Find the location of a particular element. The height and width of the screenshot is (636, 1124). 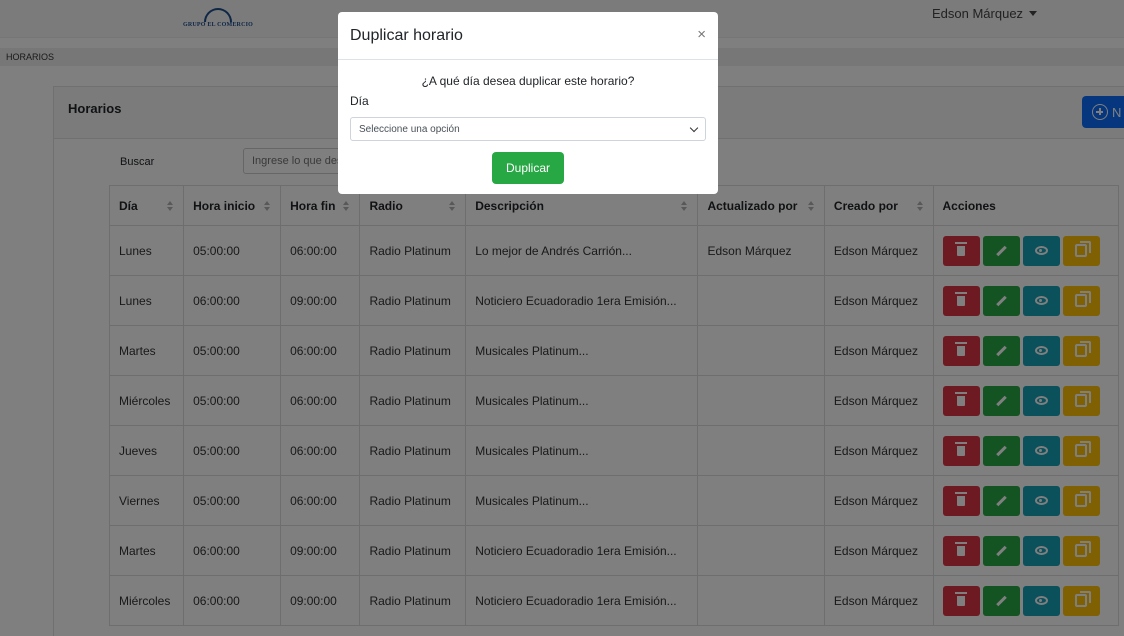

modal-question: ¿A qué día desea duplicar este horario? is located at coordinates (528, 81).